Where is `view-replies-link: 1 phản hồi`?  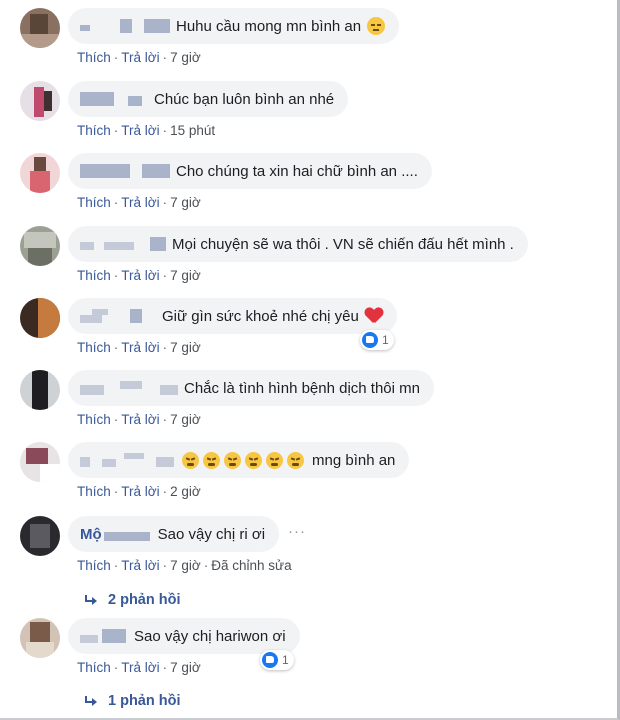 view-replies-link: 1 phản hồi is located at coordinates (132, 701).